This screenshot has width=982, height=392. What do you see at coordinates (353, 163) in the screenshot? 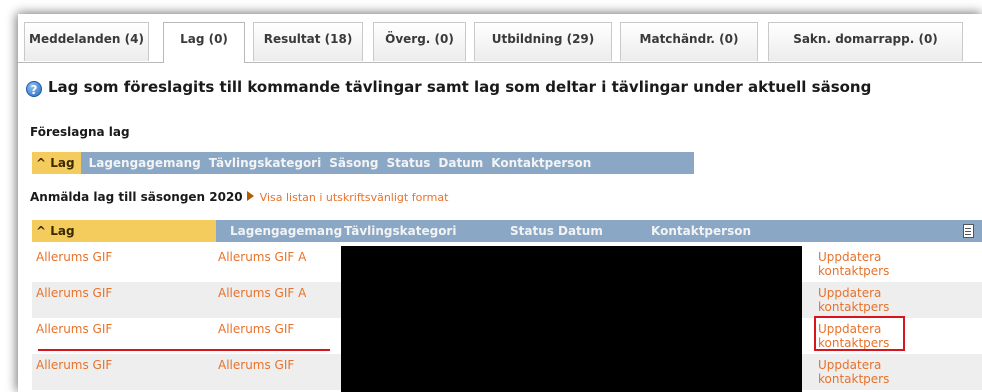
I see `col-header-sasong: Säsong` at bounding box center [353, 163].